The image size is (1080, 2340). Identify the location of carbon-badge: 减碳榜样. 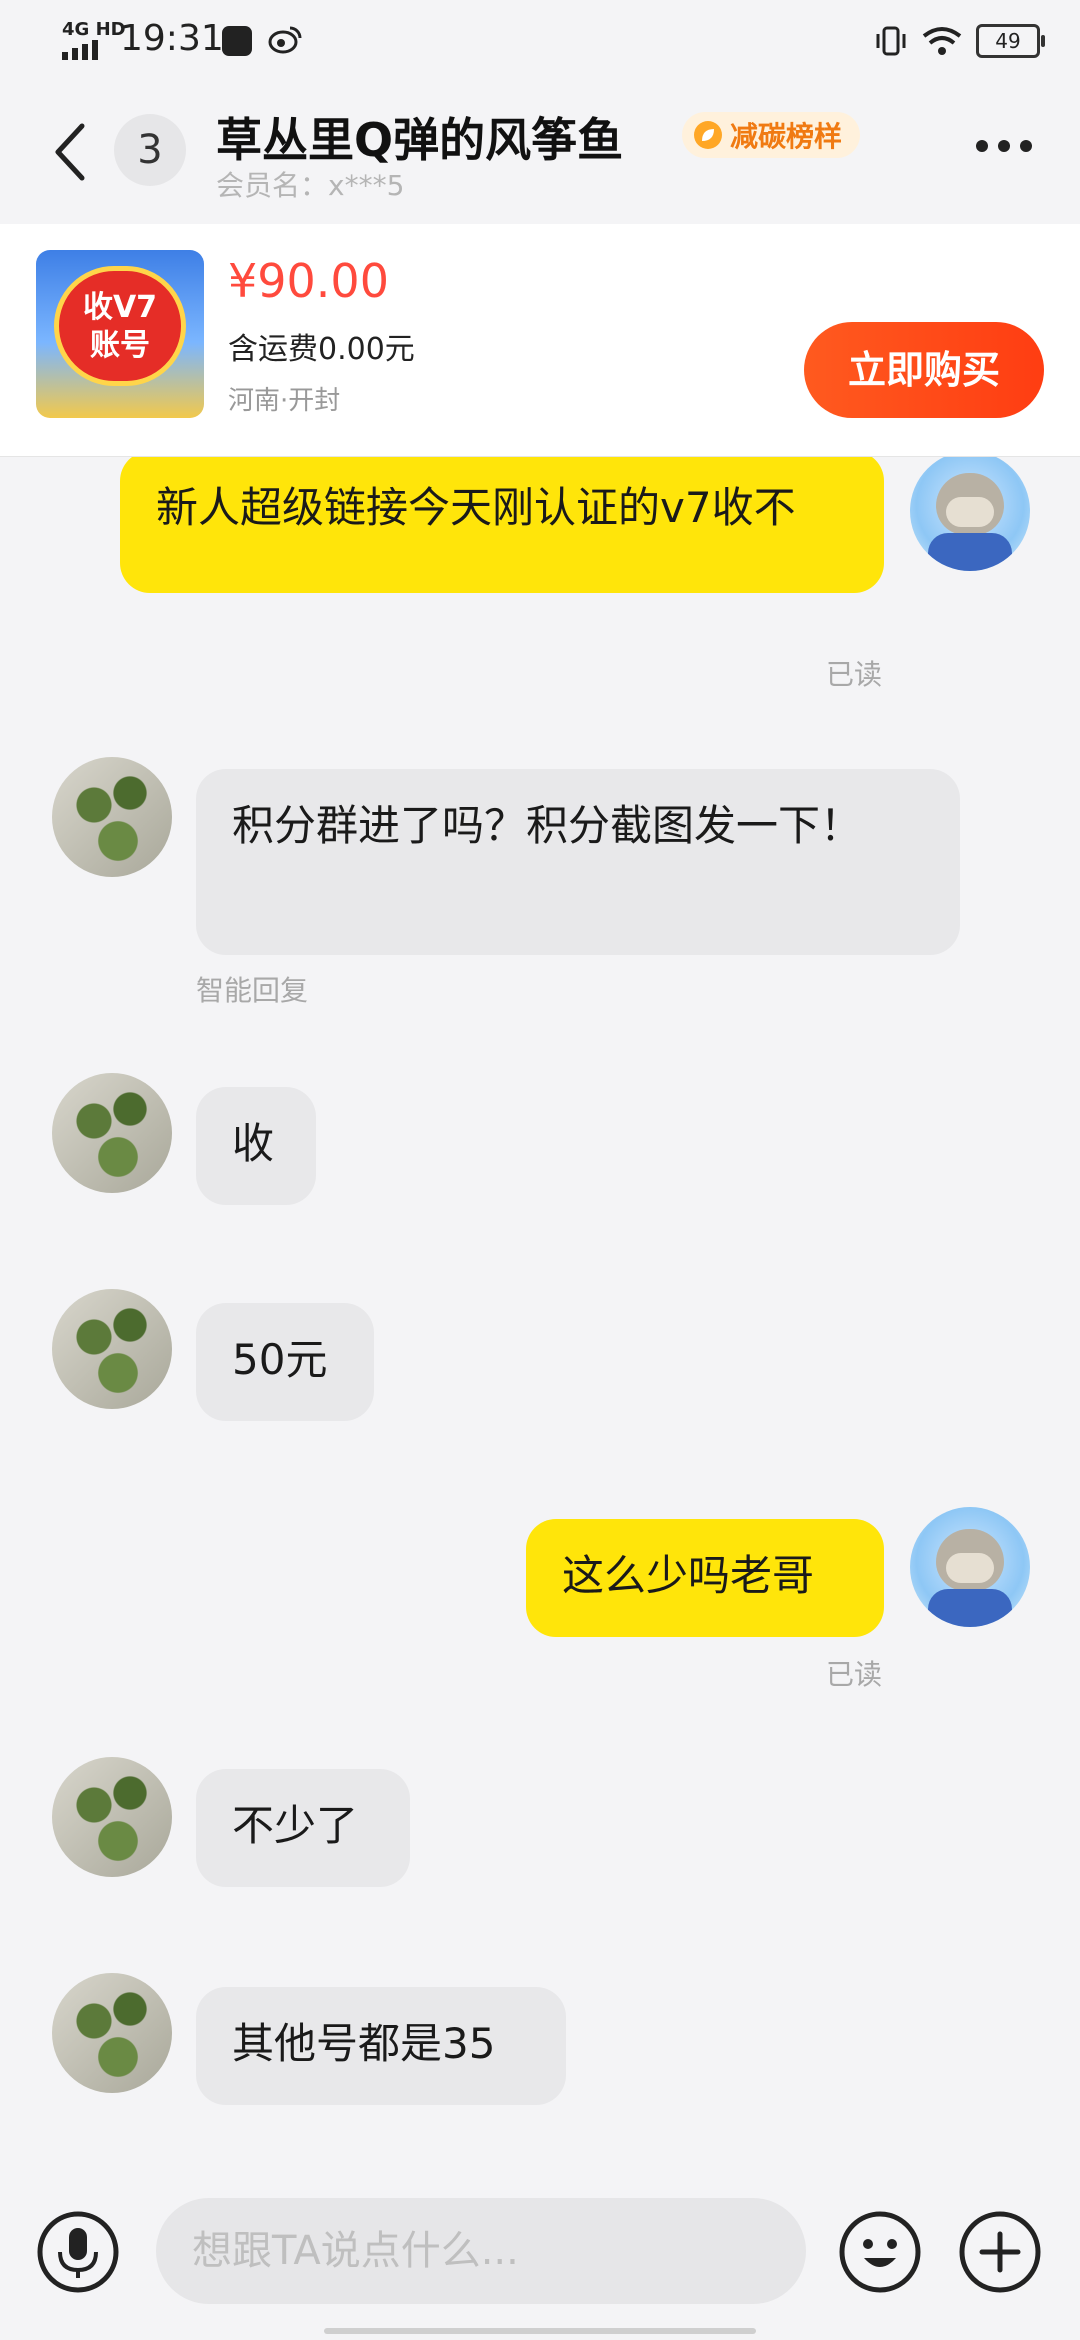
(771, 135).